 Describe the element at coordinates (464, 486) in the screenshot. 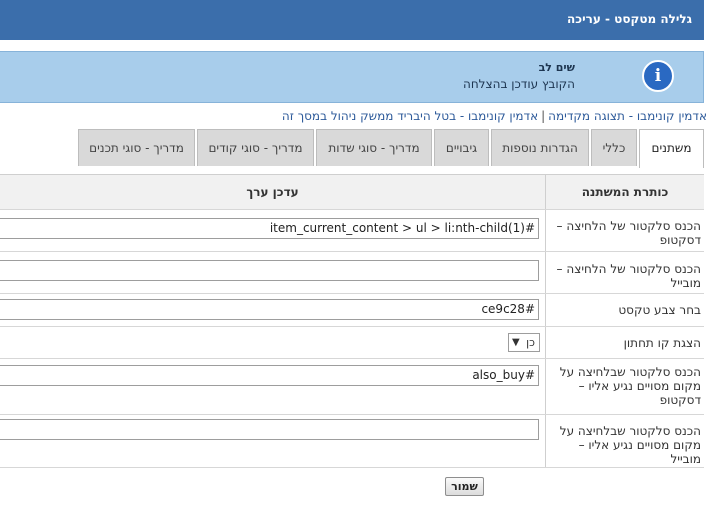

I see `save-button: שמור` at that location.